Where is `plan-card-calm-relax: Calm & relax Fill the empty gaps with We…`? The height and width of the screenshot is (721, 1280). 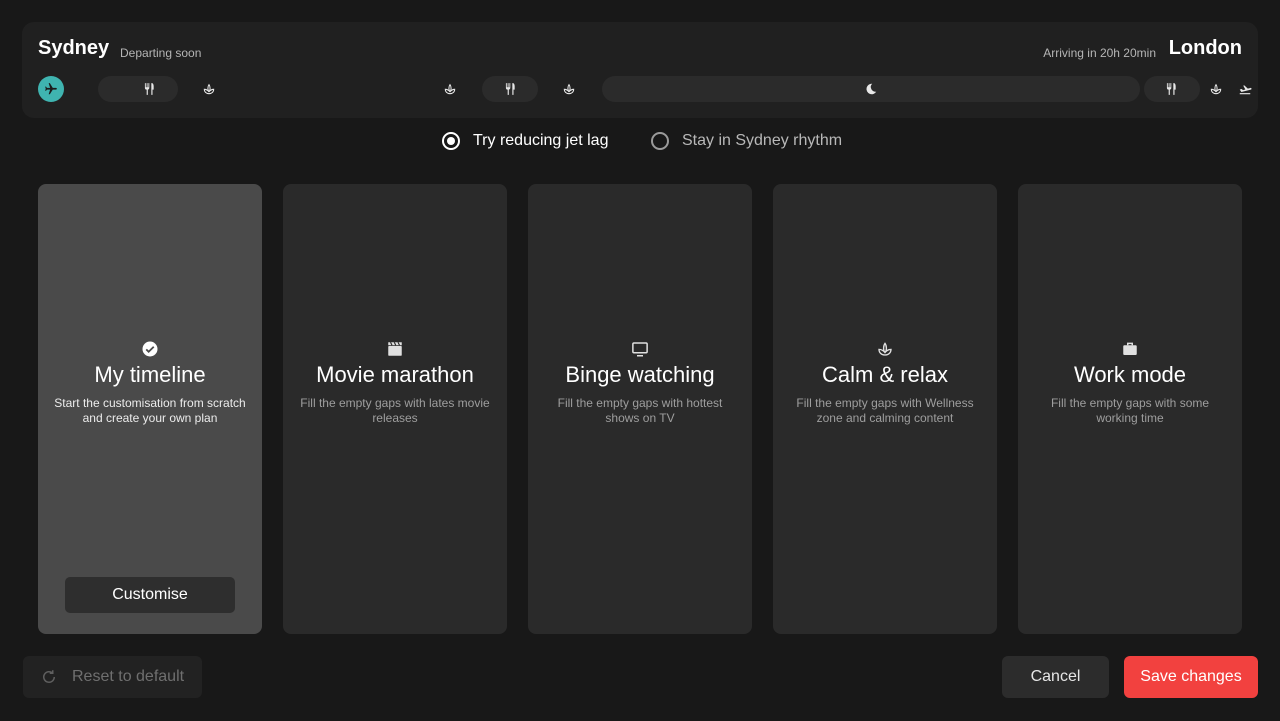
plan-card-calm-relax: Calm & relax Fill the empty gaps with We… is located at coordinates (885, 409).